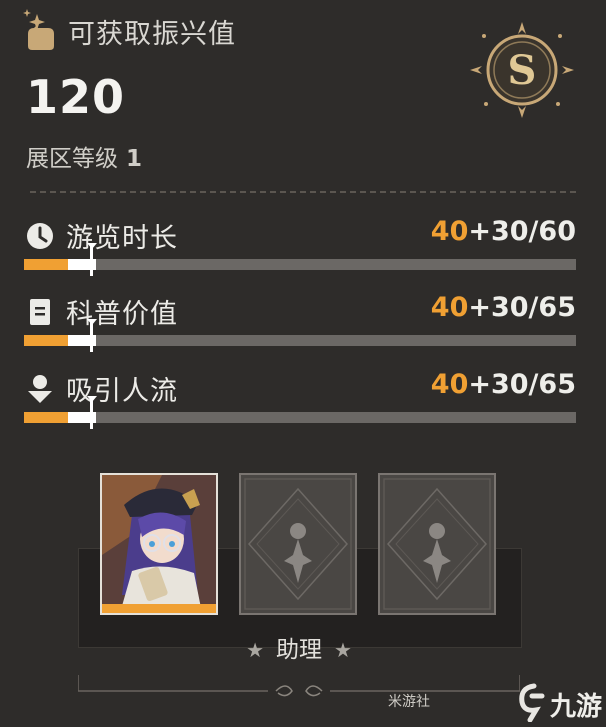 This screenshot has width=606, height=727. Describe the element at coordinates (303, 192) in the screenshot. I see `divider` at that location.